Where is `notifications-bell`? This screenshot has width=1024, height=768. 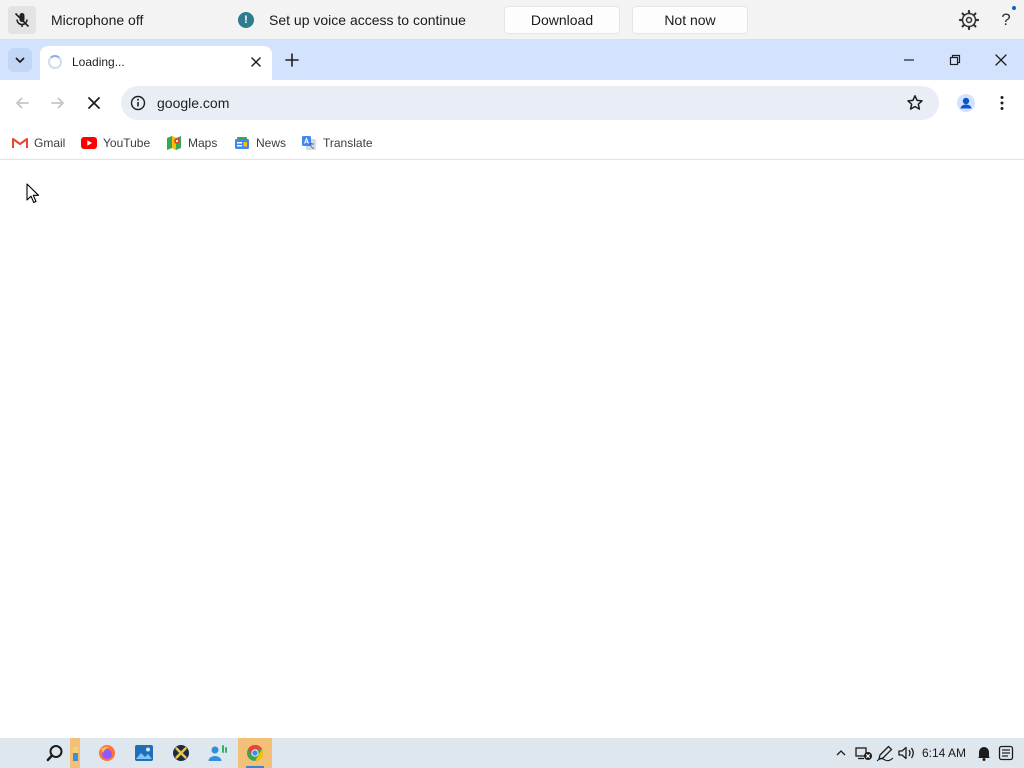
notifications-bell is located at coordinates (984, 753).